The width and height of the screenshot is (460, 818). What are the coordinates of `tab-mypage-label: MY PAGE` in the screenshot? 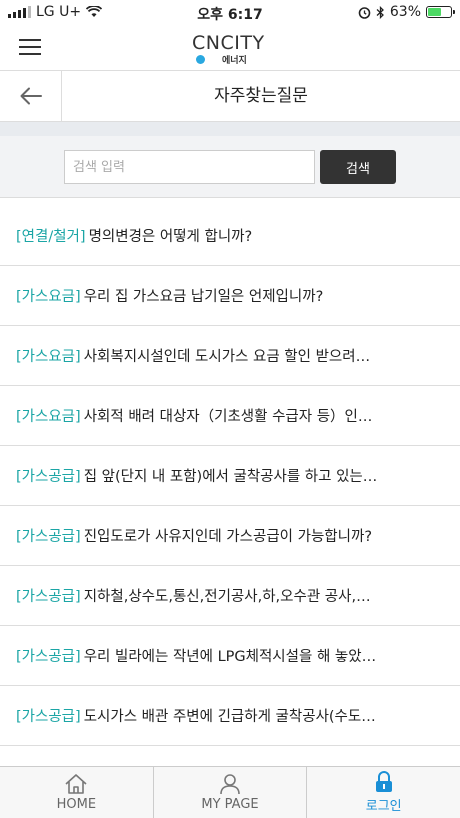 It's located at (230, 804).